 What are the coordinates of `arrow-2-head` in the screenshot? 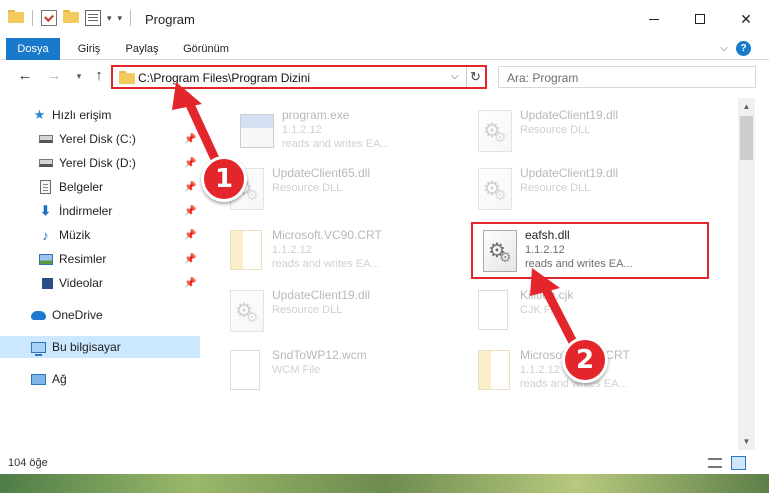 It's located at (545, 282).